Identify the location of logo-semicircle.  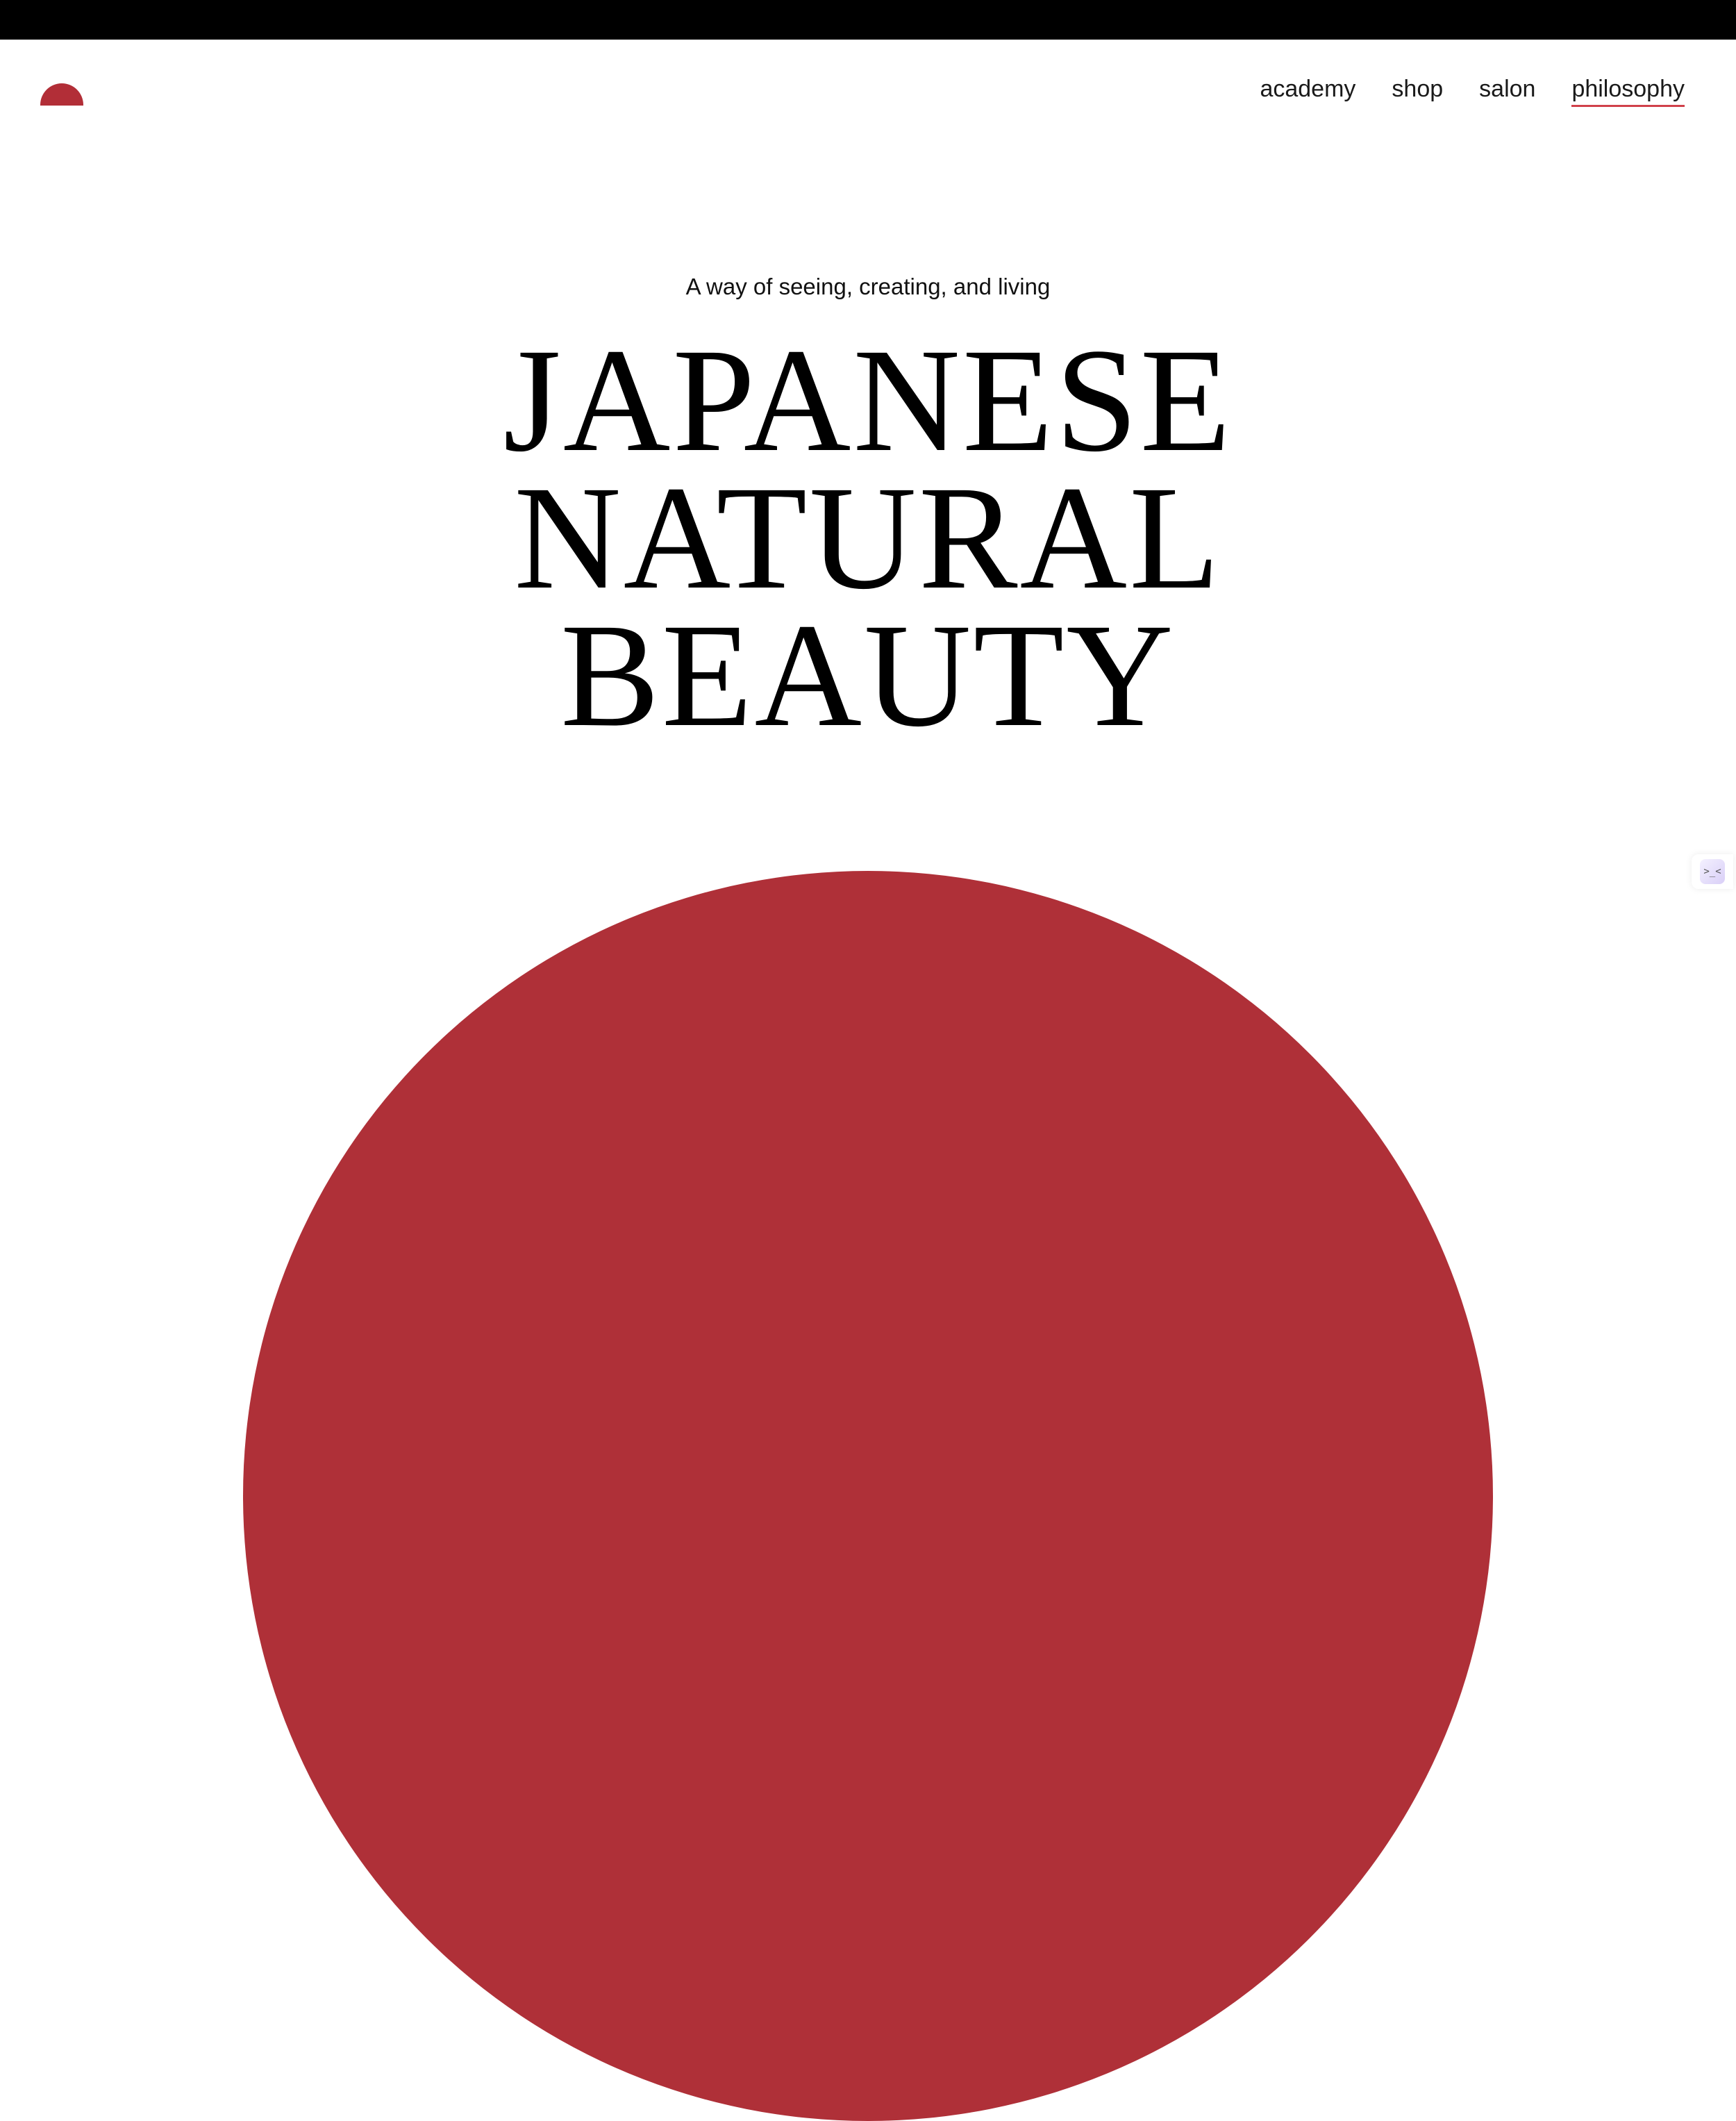
(61, 94).